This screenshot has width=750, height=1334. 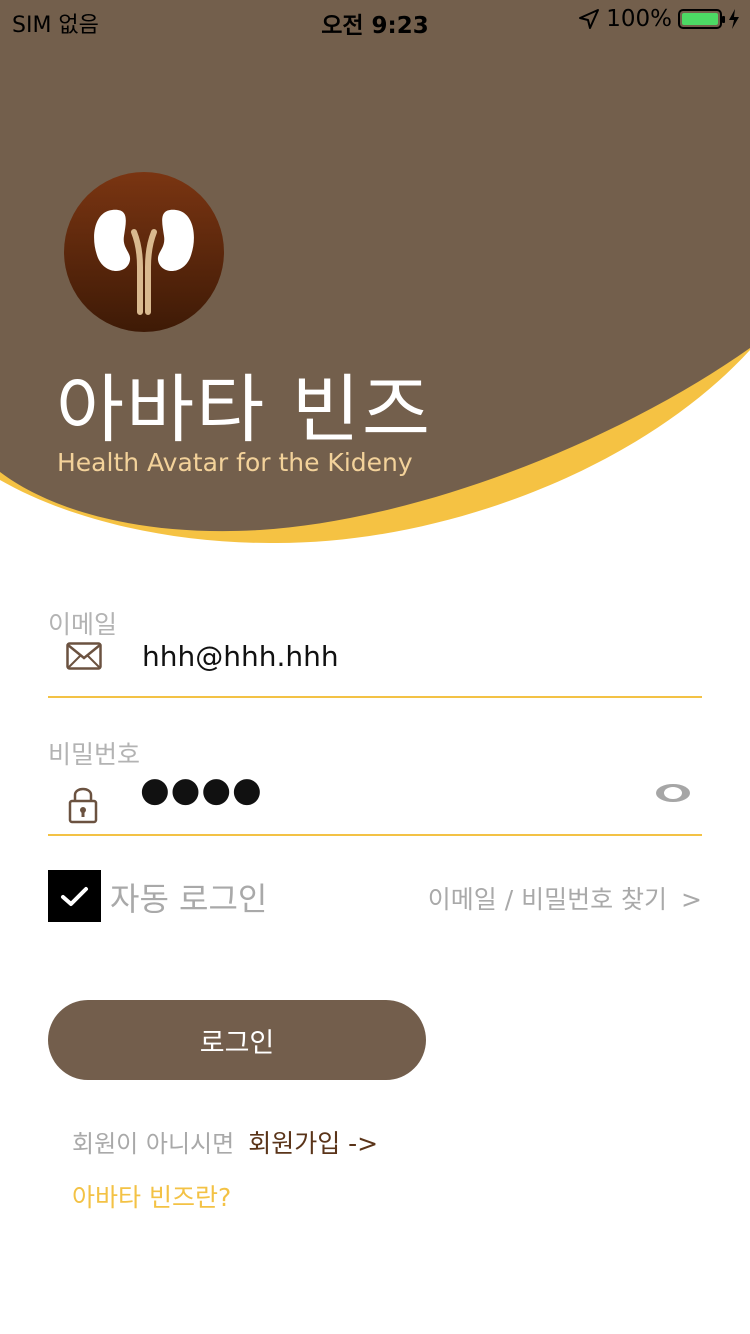 What do you see at coordinates (313, 1143) in the screenshot?
I see `signup-link: 회원가입 ->` at bounding box center [313, 1143].